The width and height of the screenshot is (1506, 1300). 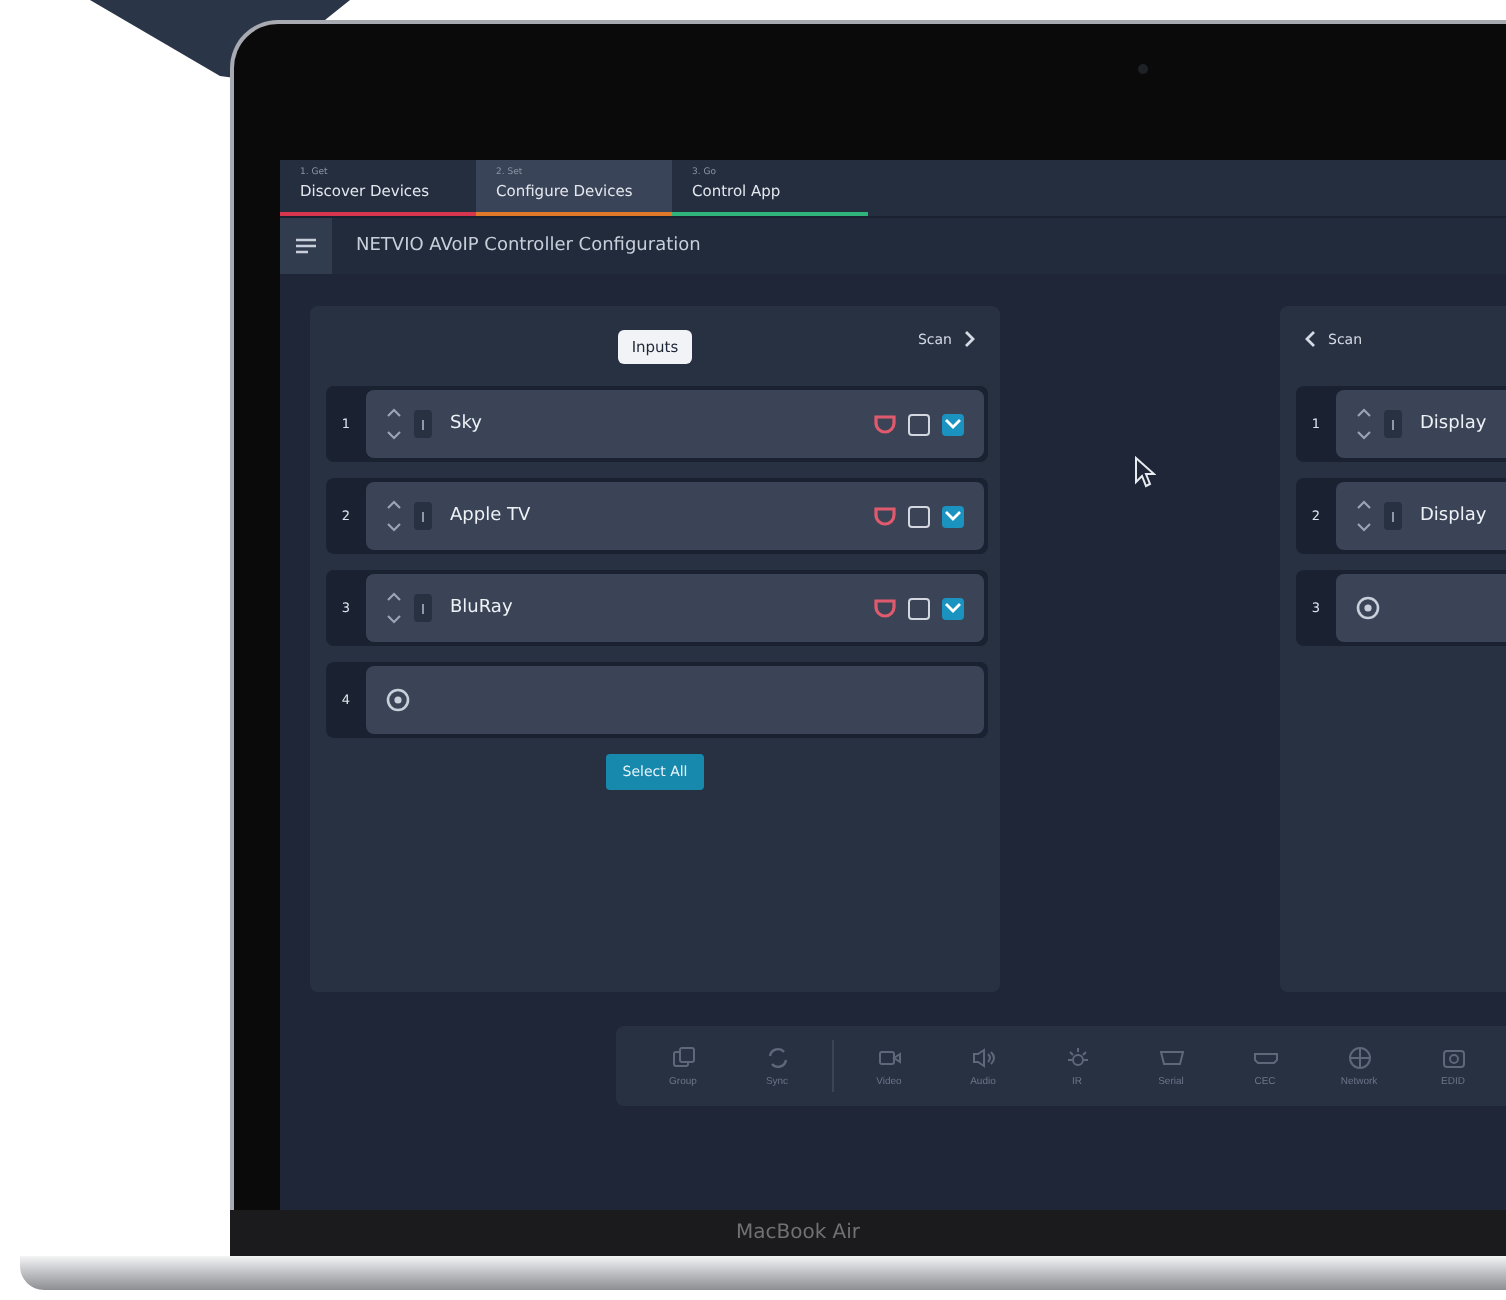 What do you see at coordinates (683, 1057) in the screenshot?
I see `group-icon` at bounding box center [683, 1057].